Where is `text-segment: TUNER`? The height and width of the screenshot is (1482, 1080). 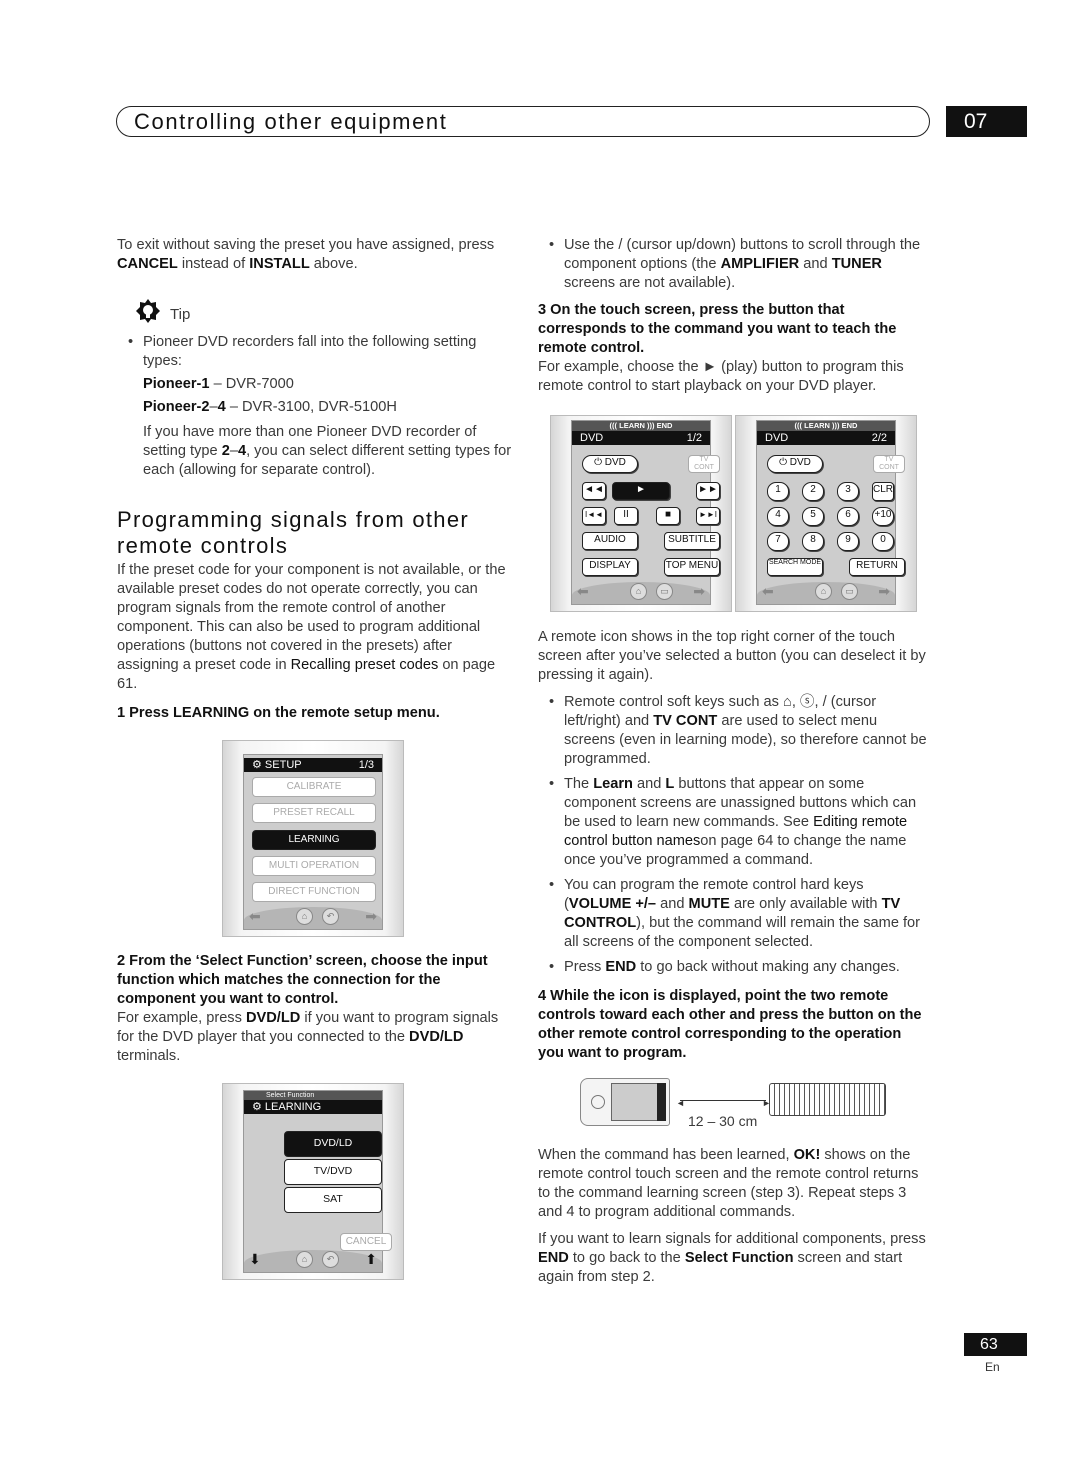
text-segment: TUNER is located at coordinates (856, 264).